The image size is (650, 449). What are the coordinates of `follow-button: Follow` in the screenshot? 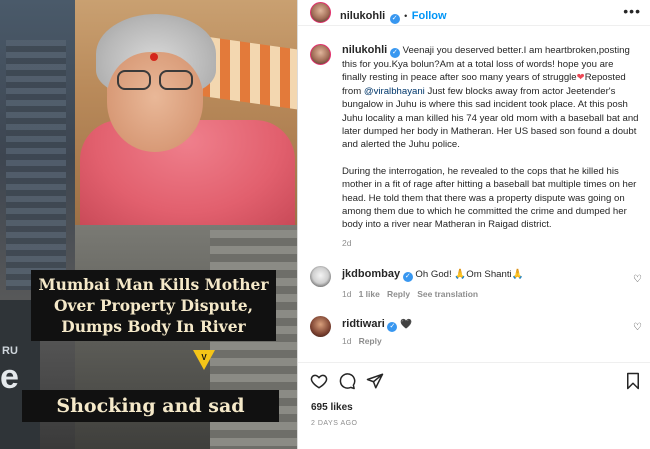 It's located at (429, 16).